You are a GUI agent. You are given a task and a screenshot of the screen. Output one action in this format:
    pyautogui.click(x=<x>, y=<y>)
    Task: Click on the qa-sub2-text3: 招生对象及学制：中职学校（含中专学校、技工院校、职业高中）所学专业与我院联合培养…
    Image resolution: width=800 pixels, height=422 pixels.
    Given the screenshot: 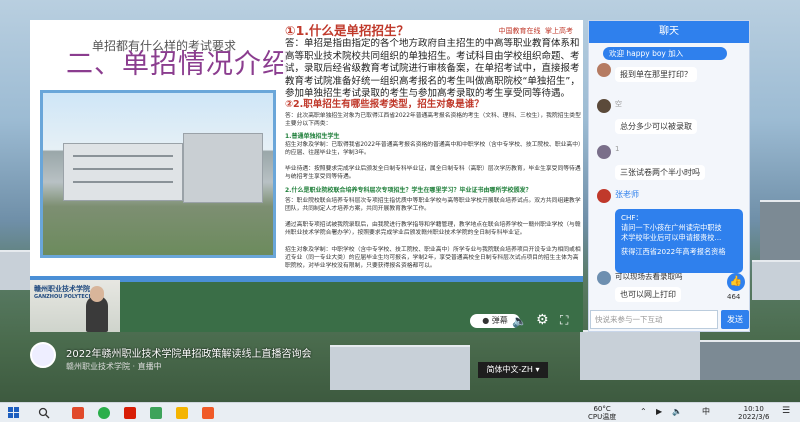 What is the action you would take?
    pyautogui.click(x=433, y=258)
    